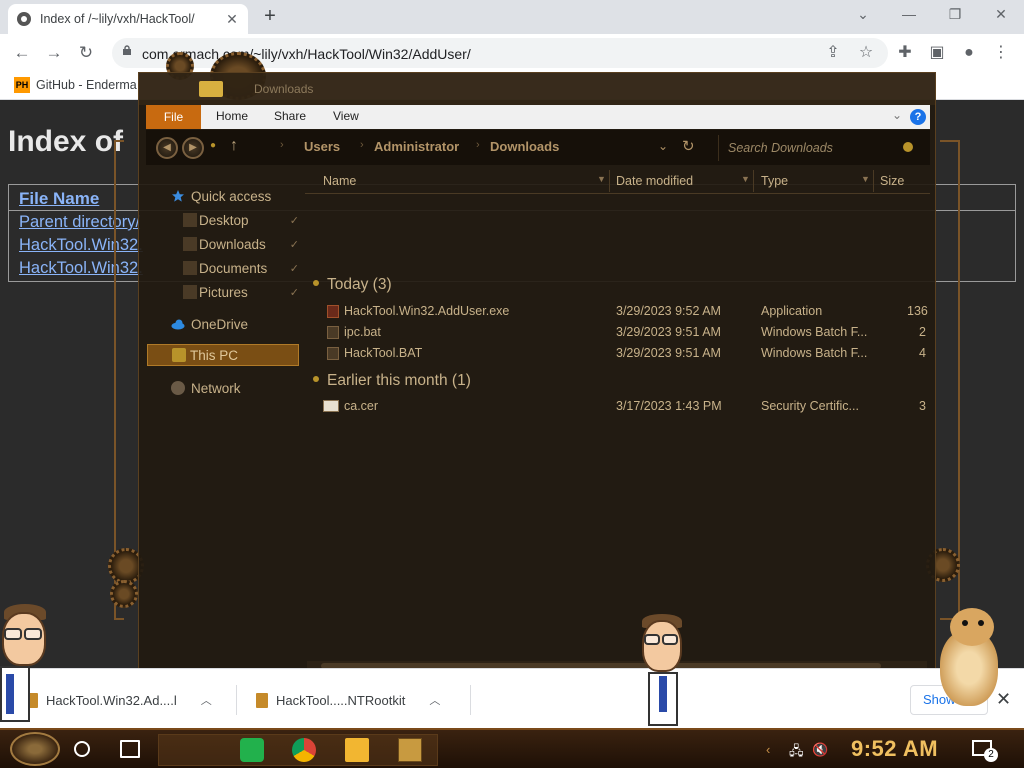 Image resolution: width=1024 pixels, height=768 pixels. What do you see at coordinates (416, 146) in the screenshot?
I see `breadcrumb-administrator: Administrator` at bounding box center [416, 146].